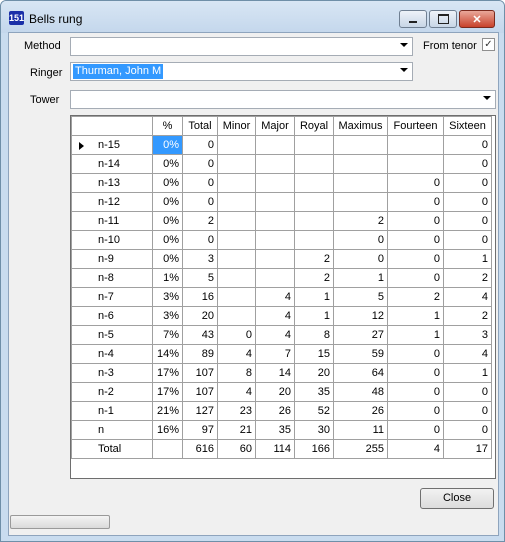 The height and width of the screenshot is (542, 505). What do you see at coordinates (281, 221) in the screenshot?
I see `table-row: n-11 0% 2 2 0 0` at bounding box center [281, 221].